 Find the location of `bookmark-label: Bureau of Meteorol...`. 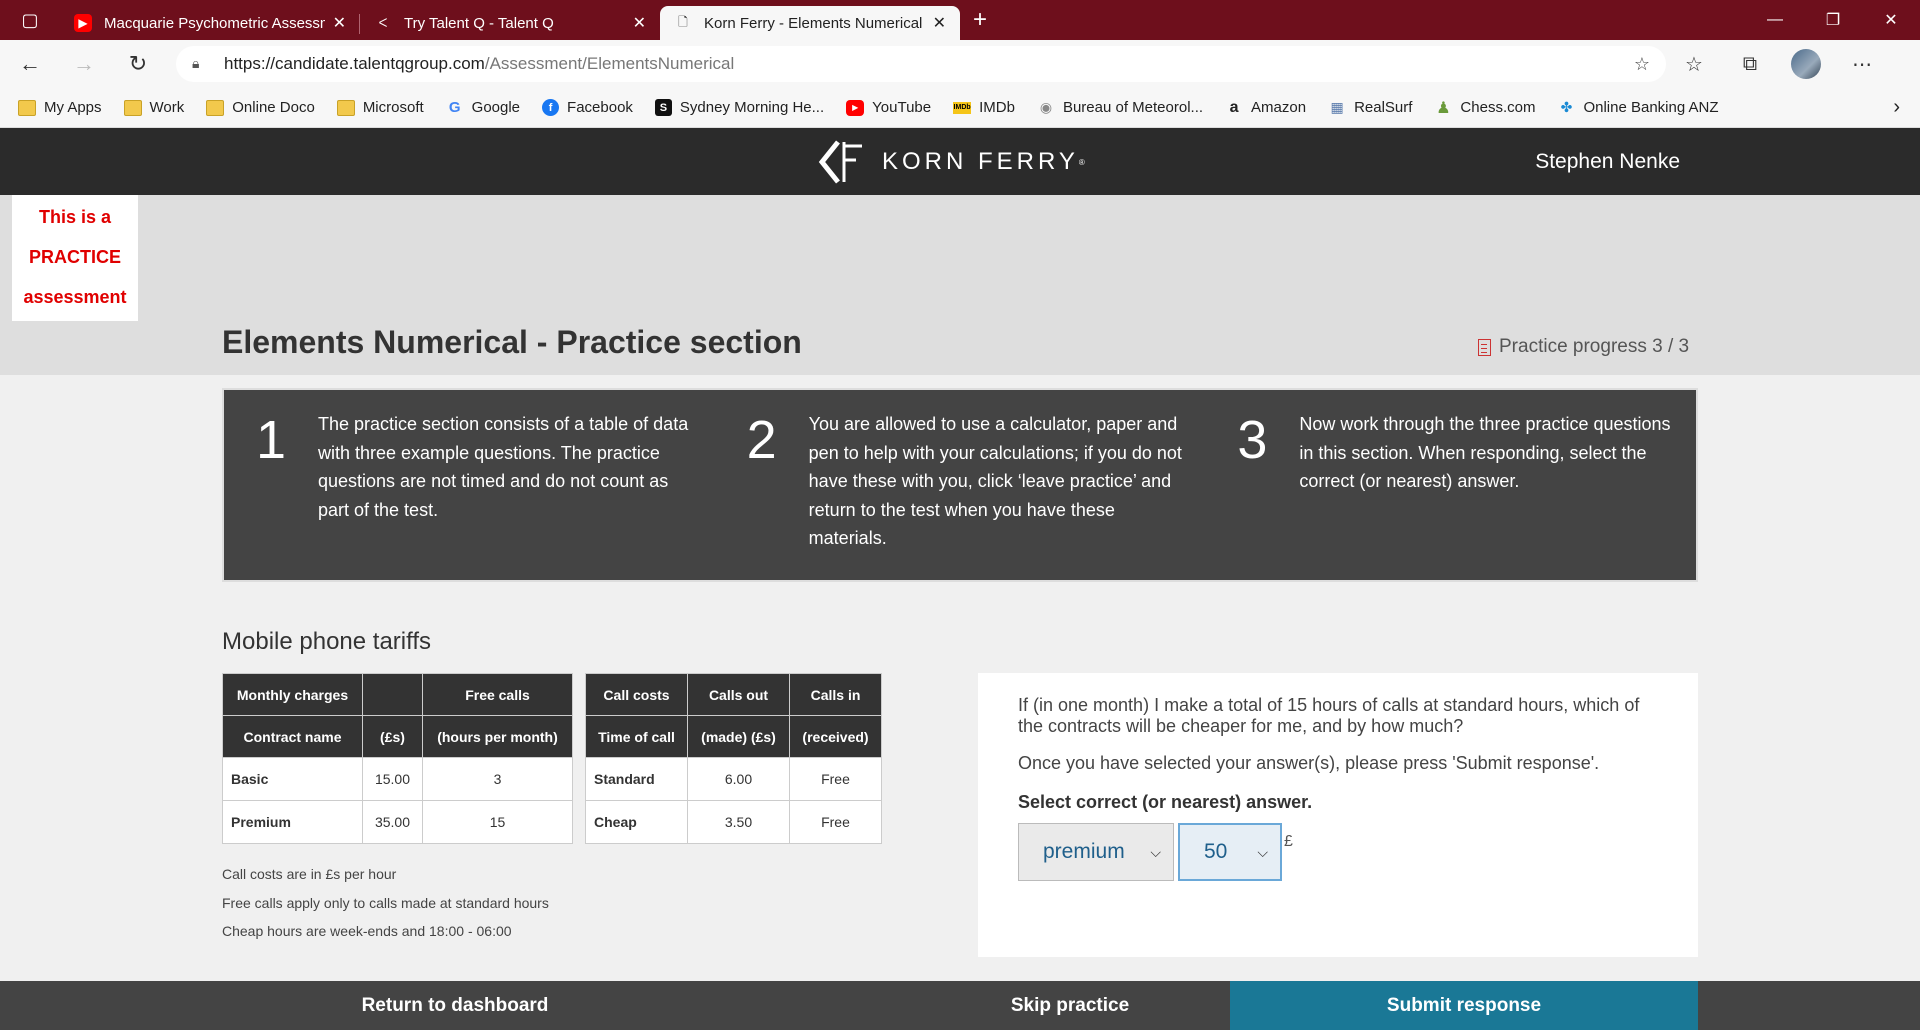

bookmark-label: Bureau of Meteorol... is located at coordinates (1133, 107).